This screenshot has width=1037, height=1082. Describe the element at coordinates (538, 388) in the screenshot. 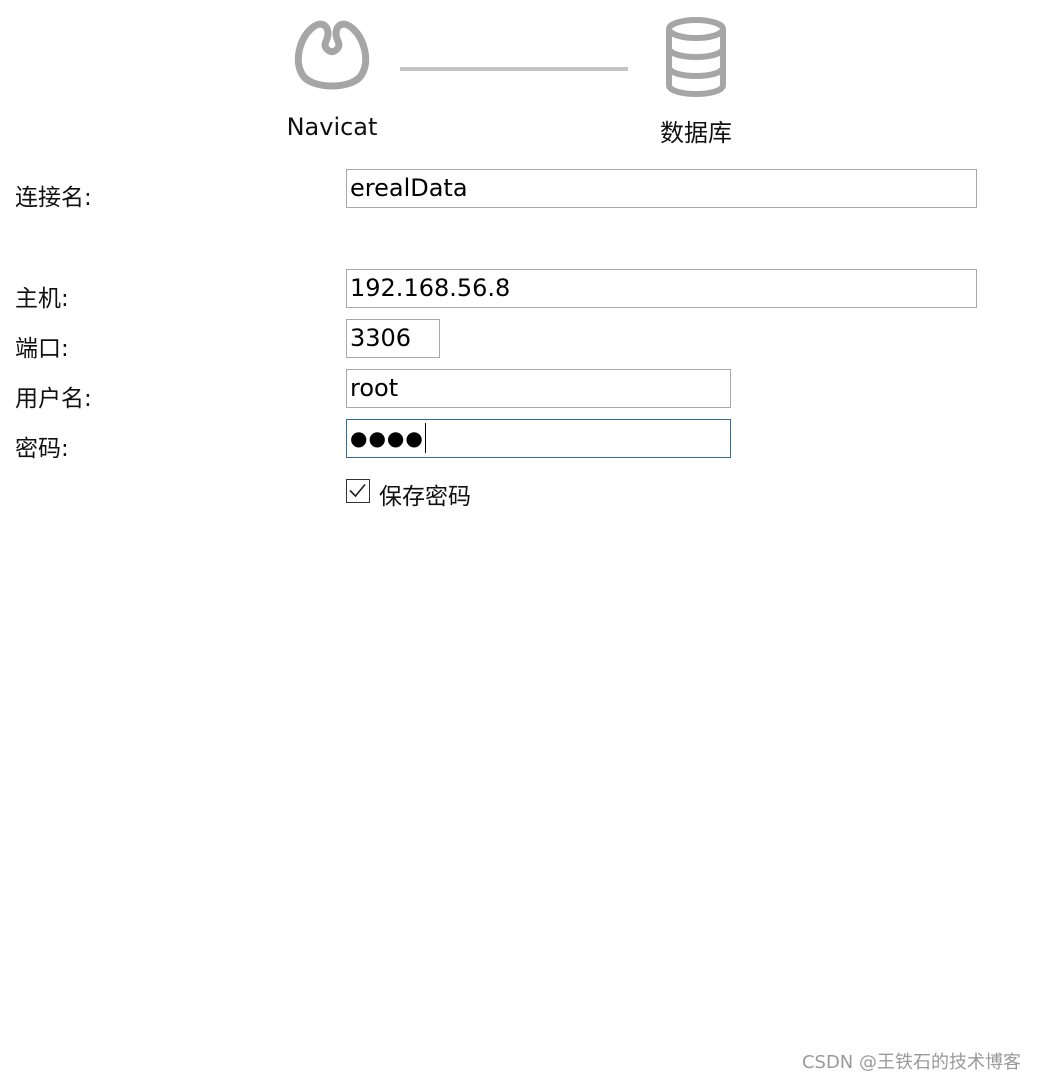

I see `username-input: root` at that location.